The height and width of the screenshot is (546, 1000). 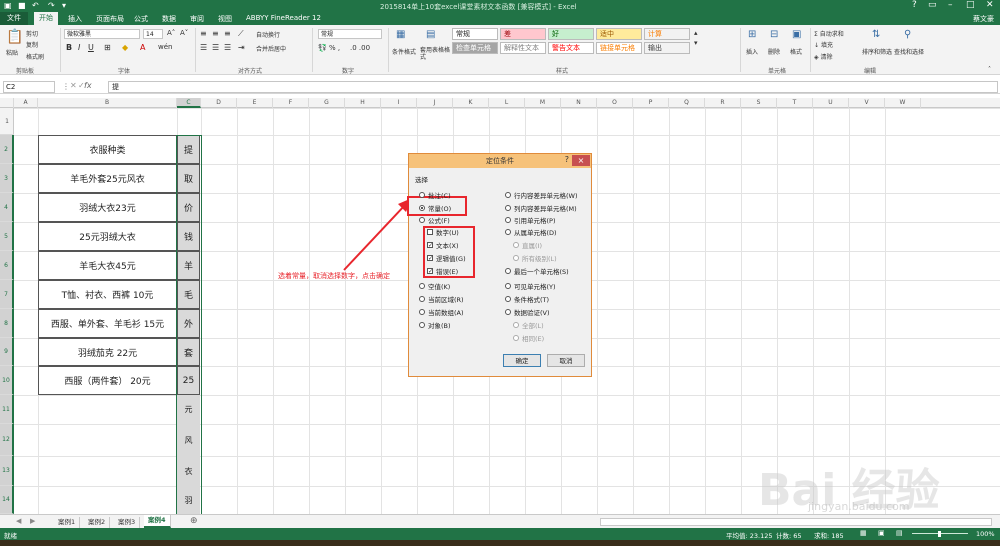 I want to click on column-header: K, so click(x=471, y=103).